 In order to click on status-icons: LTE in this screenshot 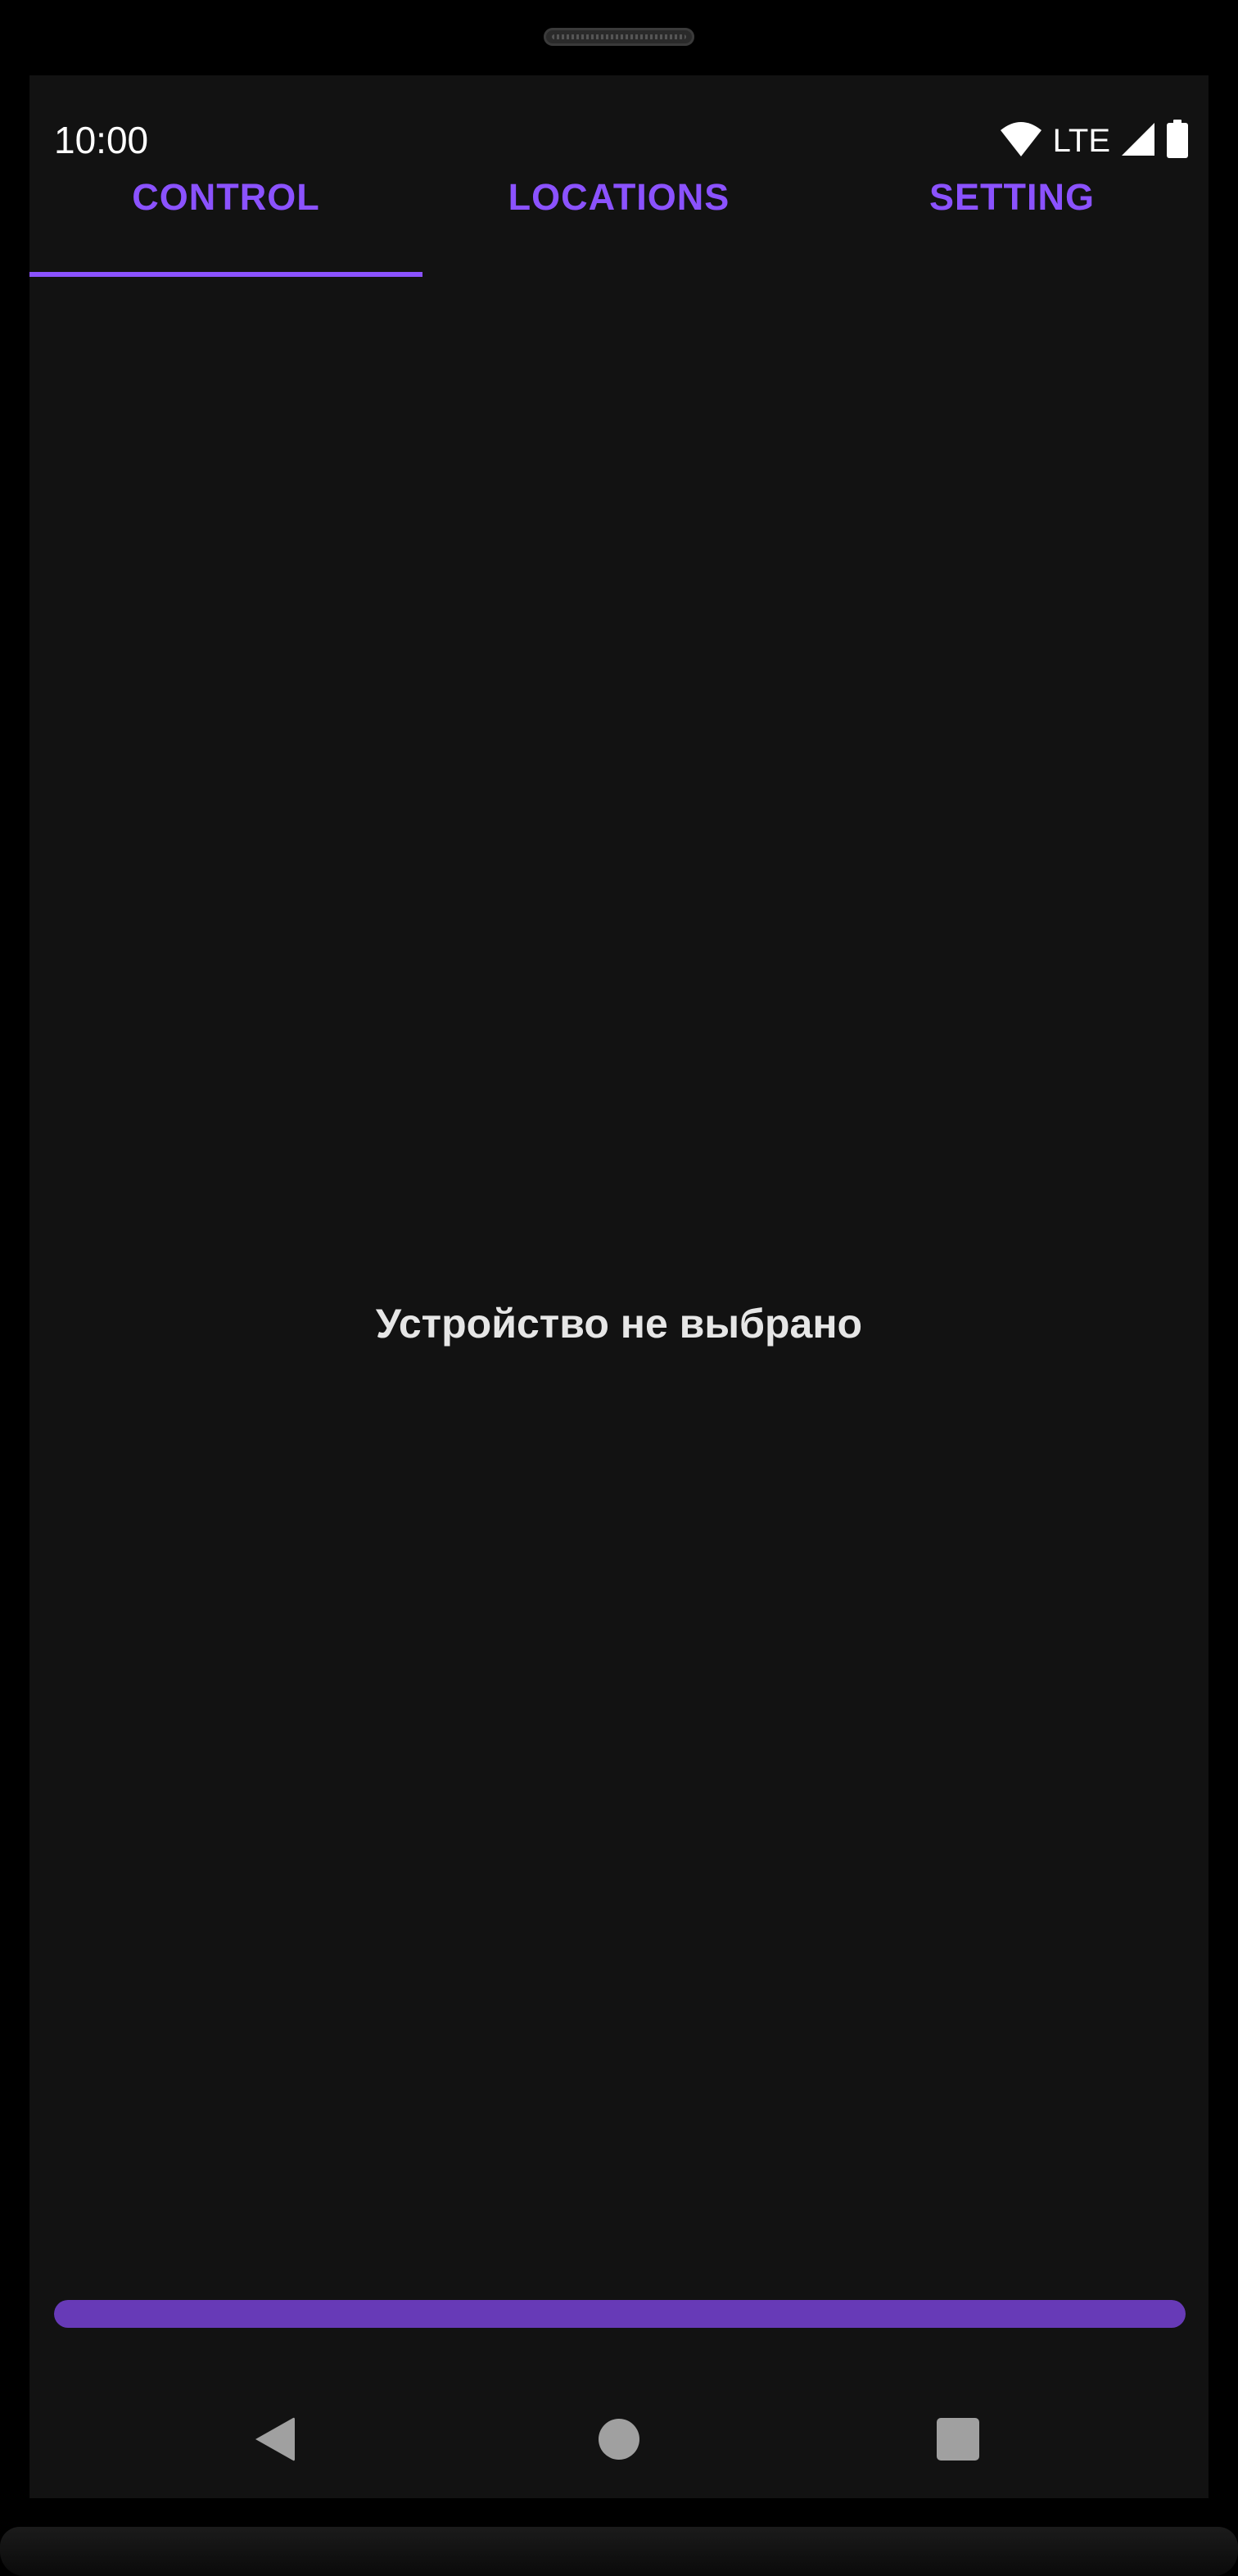, I will do `click(1094, 141)`.